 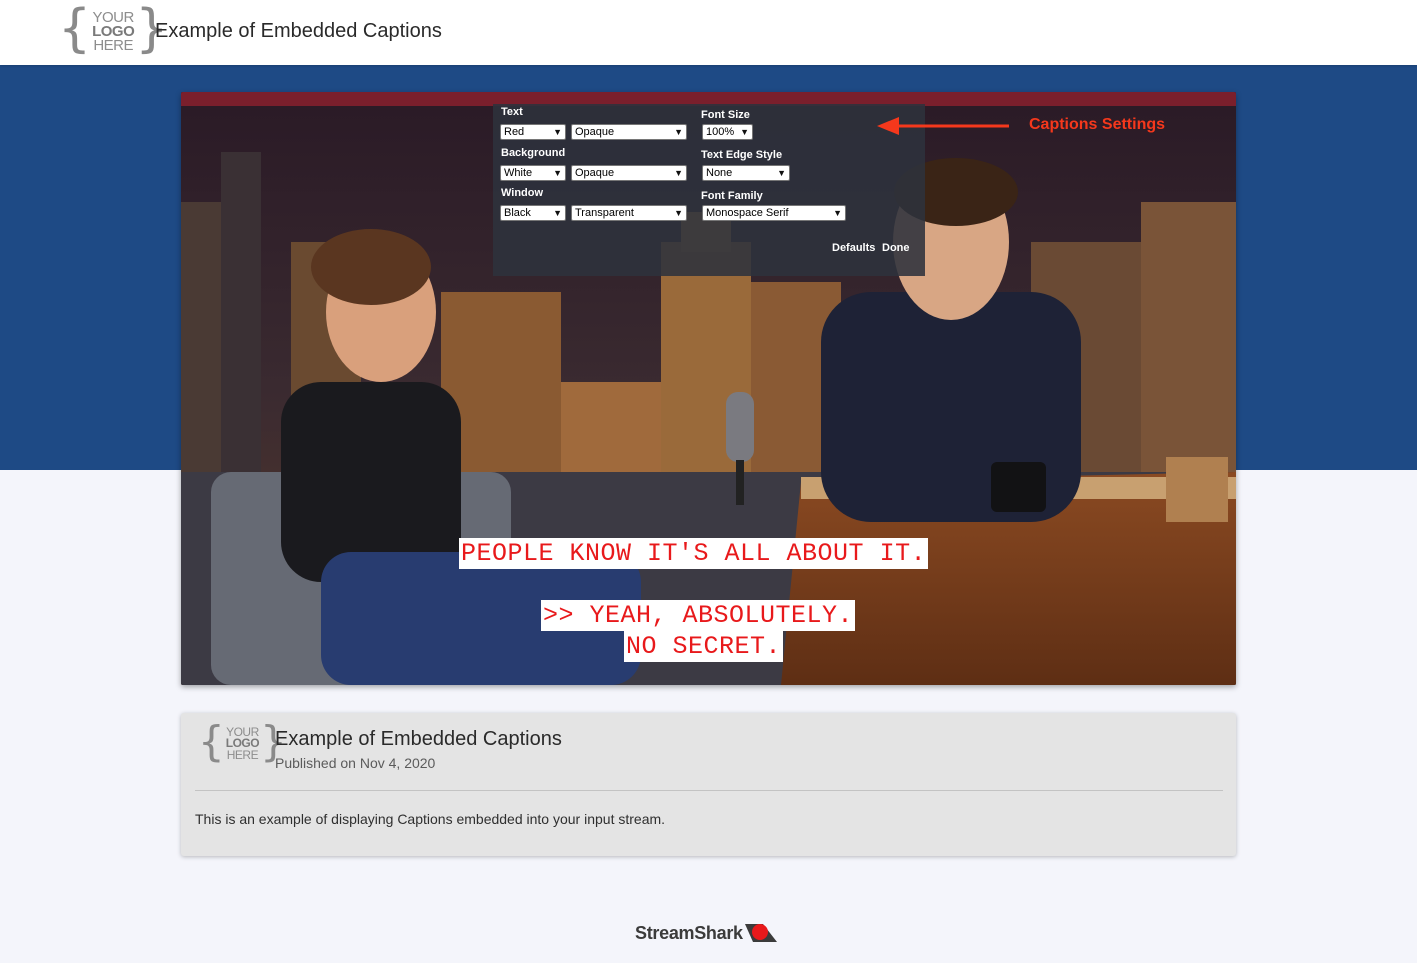 I want to click on text-label: Text, so click(x=512, y=112).